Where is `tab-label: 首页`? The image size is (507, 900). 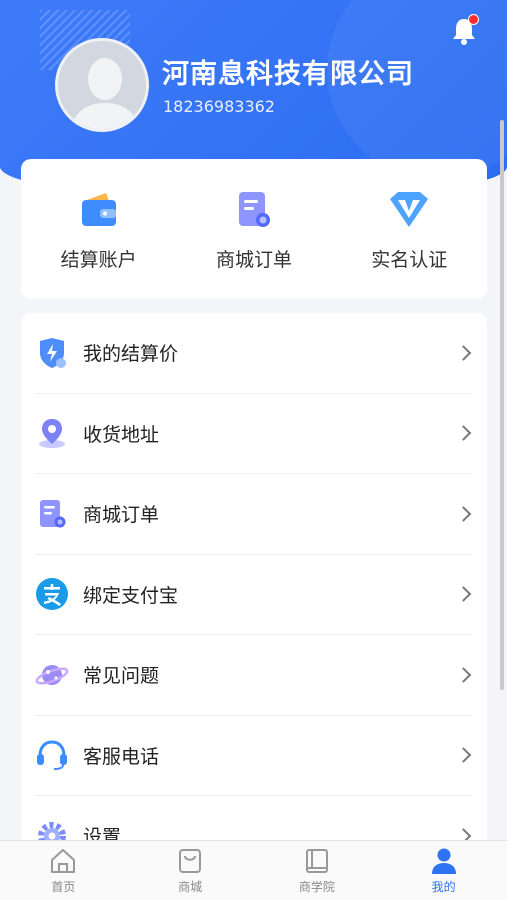
tab-label: 首页 is located at coordinates (63, 887).